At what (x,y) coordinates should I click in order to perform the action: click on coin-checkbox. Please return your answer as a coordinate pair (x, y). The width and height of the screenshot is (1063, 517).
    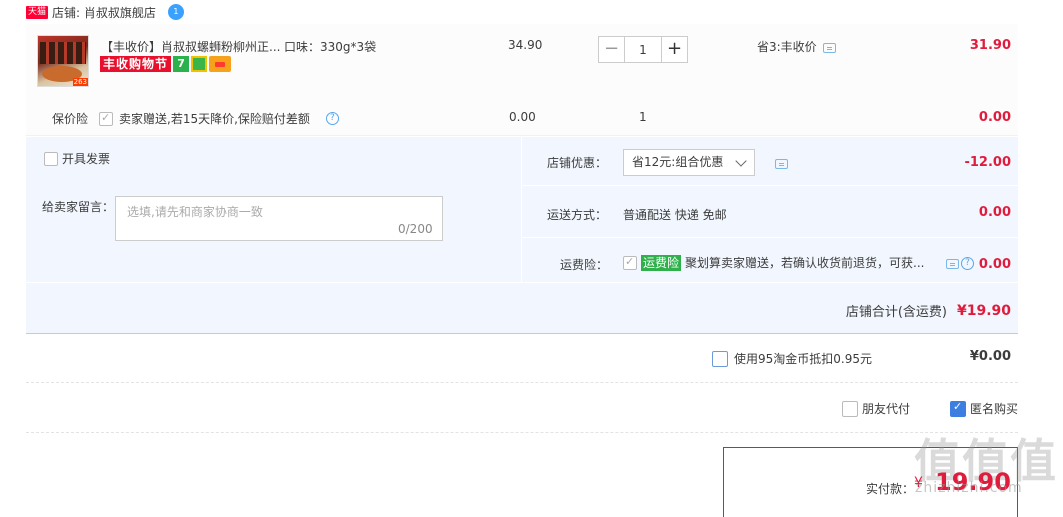
    Looking at the image, I should click on (720, 358).